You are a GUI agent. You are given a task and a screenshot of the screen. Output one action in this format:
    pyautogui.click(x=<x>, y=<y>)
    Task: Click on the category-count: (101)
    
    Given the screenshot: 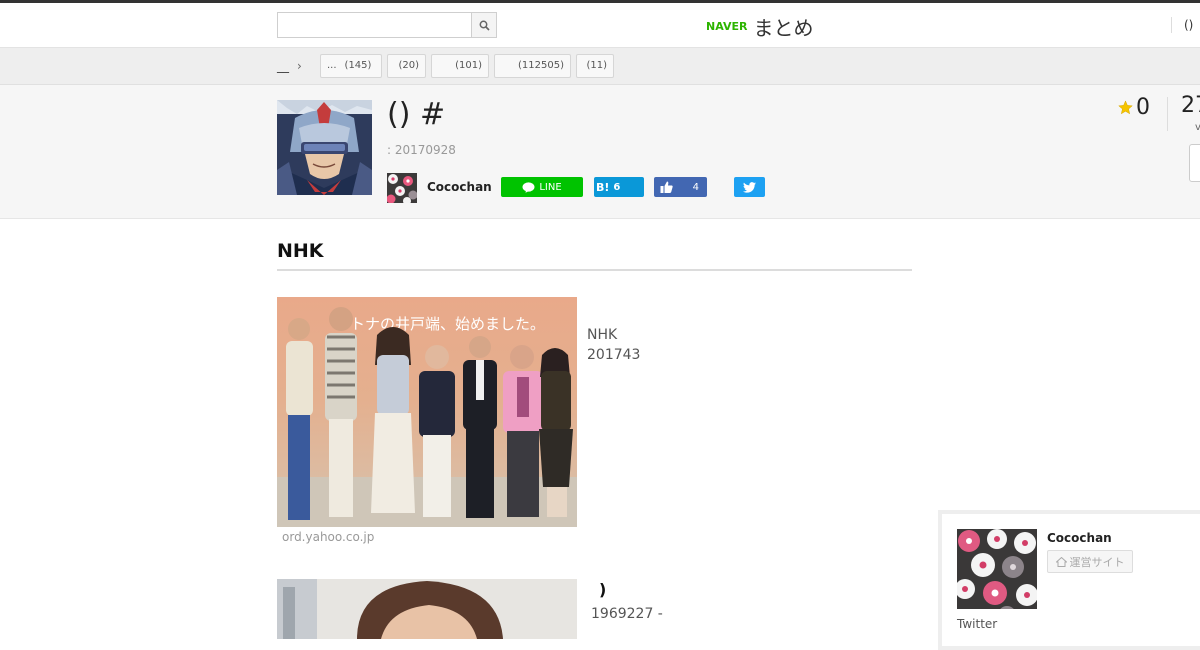 What is the action you would take?
    pyautogui.click(x=468, y=65)
    